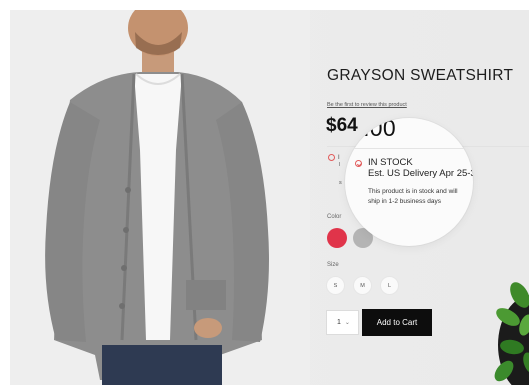 This screenshot has width=529, height=385. I want to click on size-option-m: M, so click(362, 285).